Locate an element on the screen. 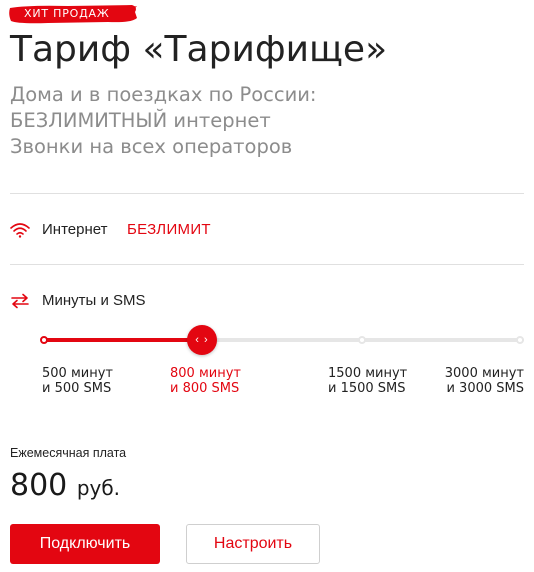  option-1500: 1500 минут и 1500 SMS is located at coordinates (367, 381).